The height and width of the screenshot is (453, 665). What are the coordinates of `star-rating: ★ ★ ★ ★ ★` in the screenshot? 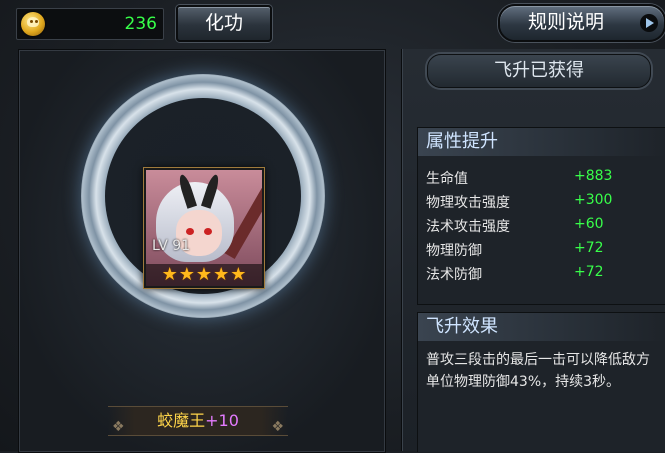 It's located at (204, 275).